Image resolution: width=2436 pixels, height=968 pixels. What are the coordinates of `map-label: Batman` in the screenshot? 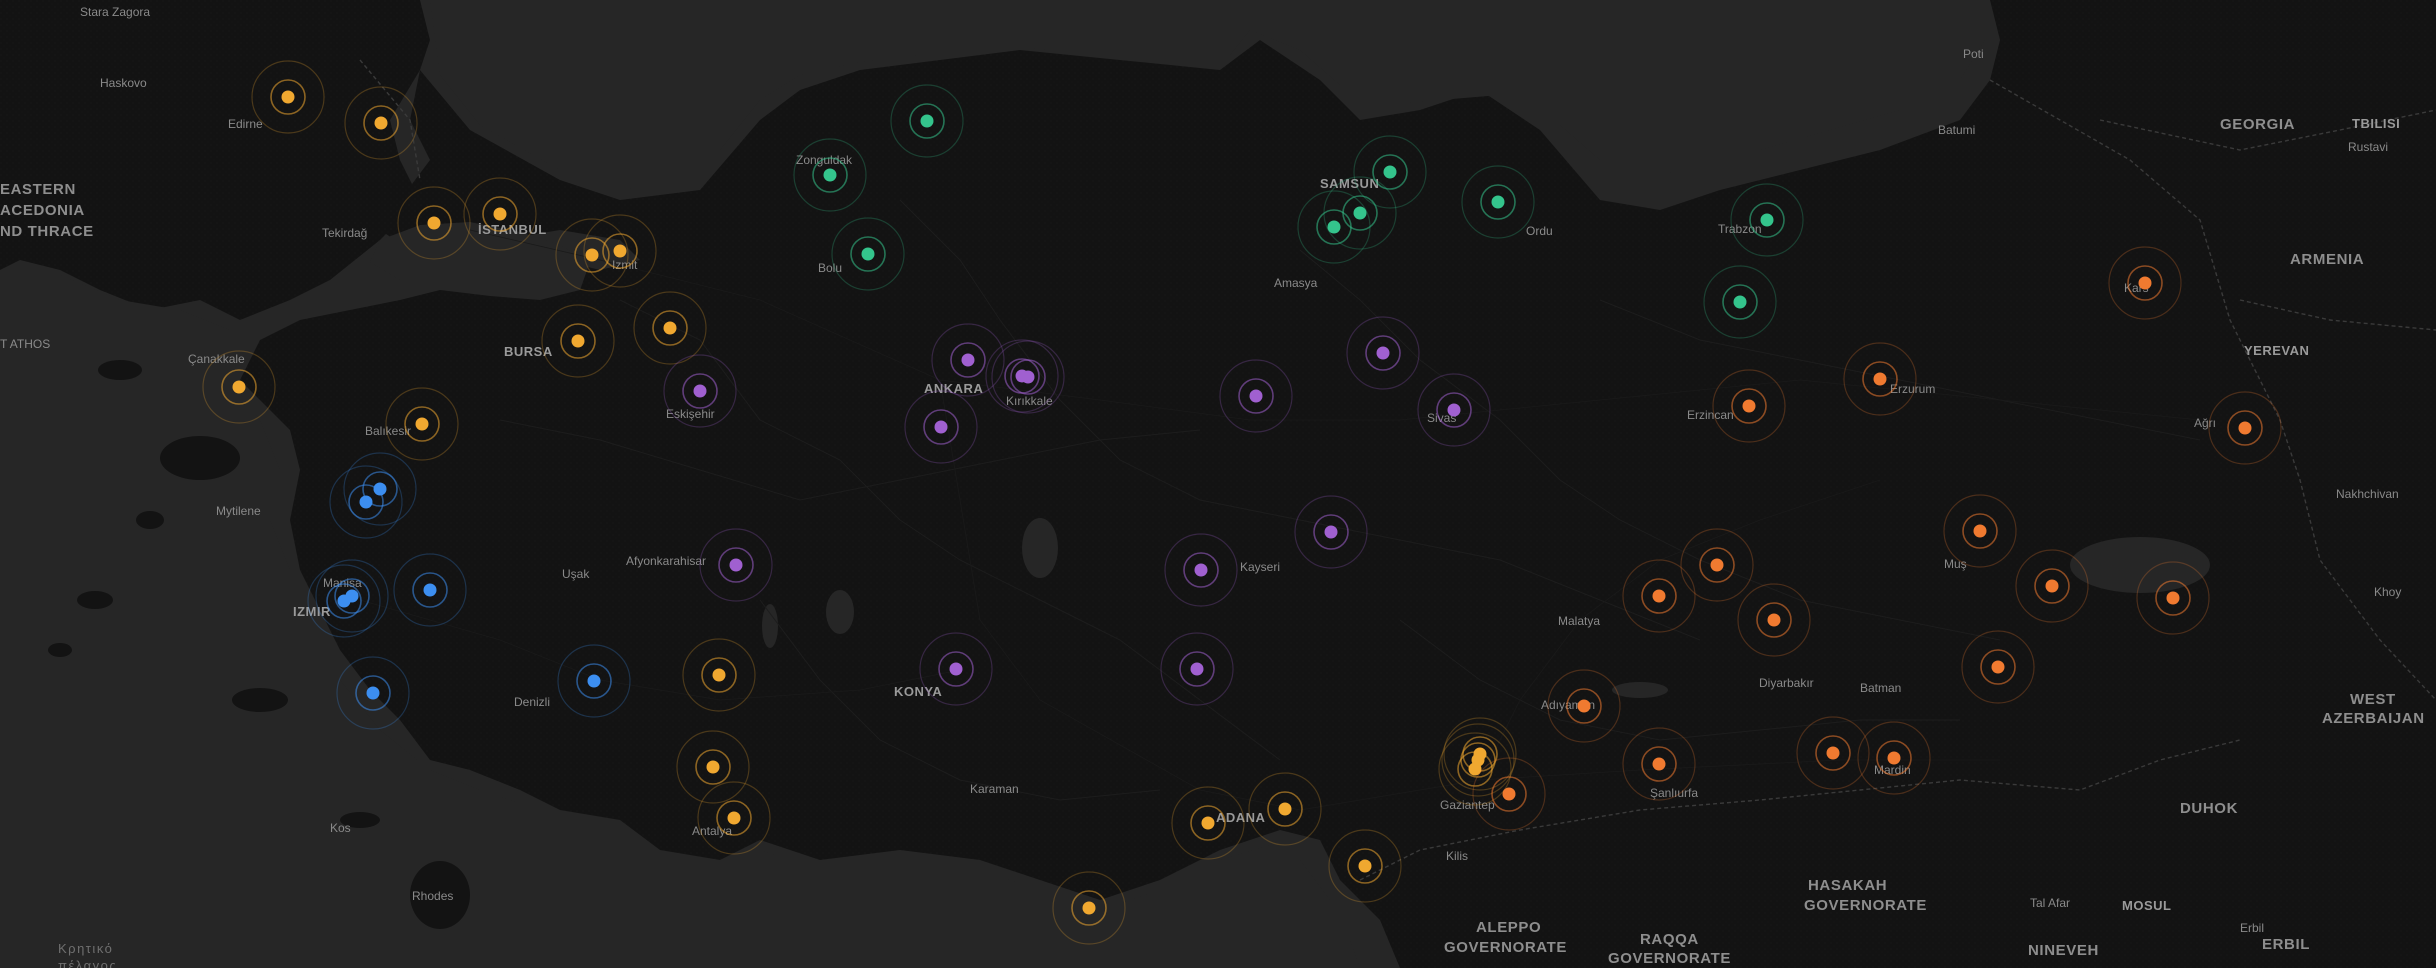 It's located at (1880, 688).